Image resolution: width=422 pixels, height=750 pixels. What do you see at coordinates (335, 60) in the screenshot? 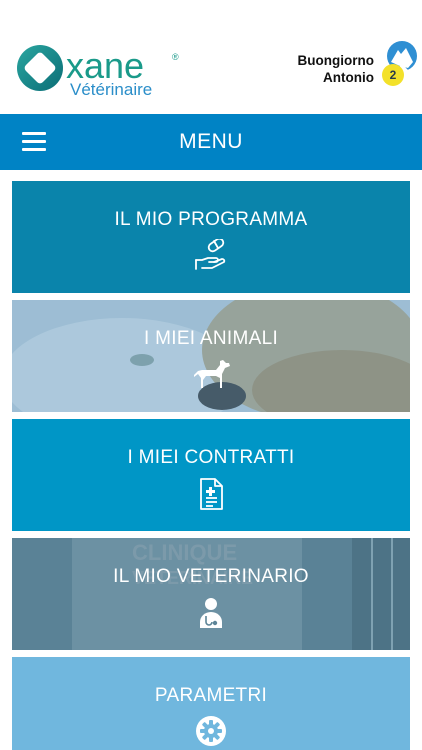
I see `greeting-line1: Buongiorno` at bounding box center [335, 60].